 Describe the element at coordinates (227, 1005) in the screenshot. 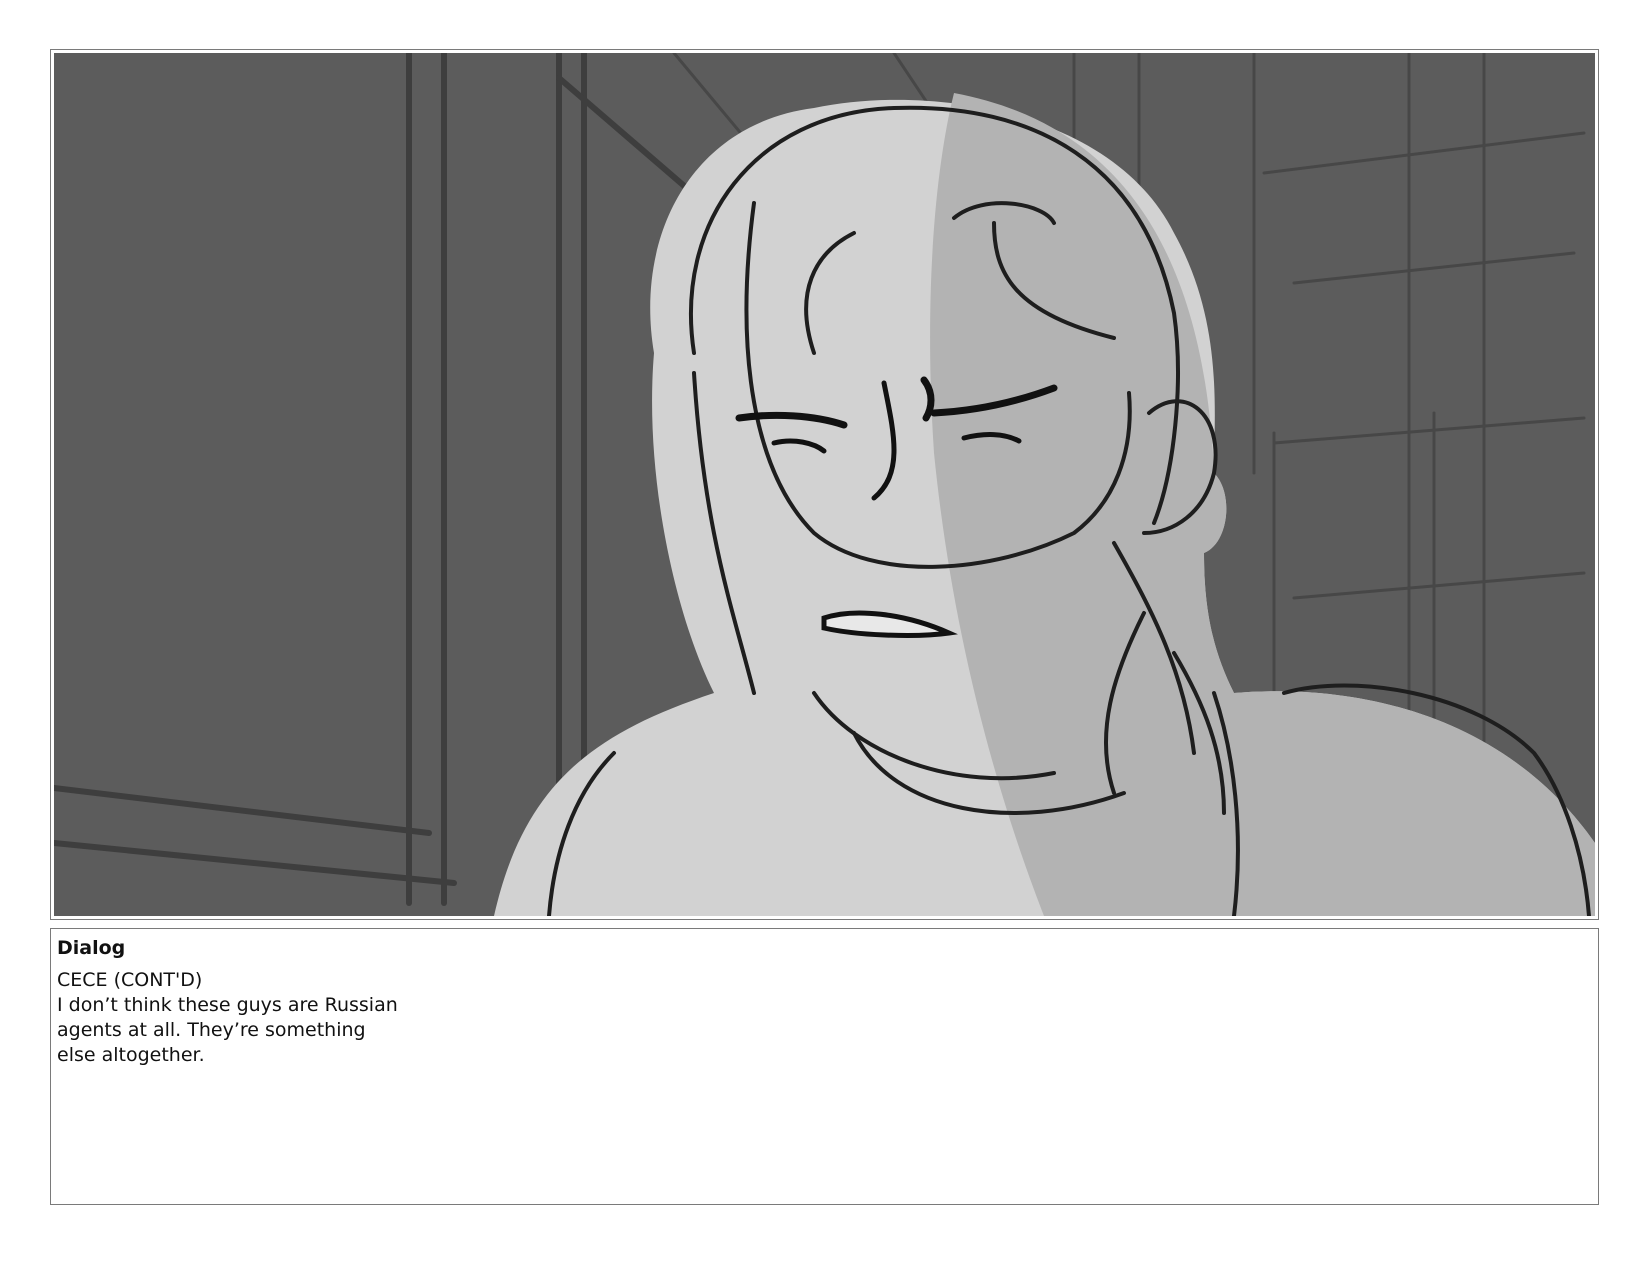

I see `dialog-line: I don’t think these guys are Russian` at that location.